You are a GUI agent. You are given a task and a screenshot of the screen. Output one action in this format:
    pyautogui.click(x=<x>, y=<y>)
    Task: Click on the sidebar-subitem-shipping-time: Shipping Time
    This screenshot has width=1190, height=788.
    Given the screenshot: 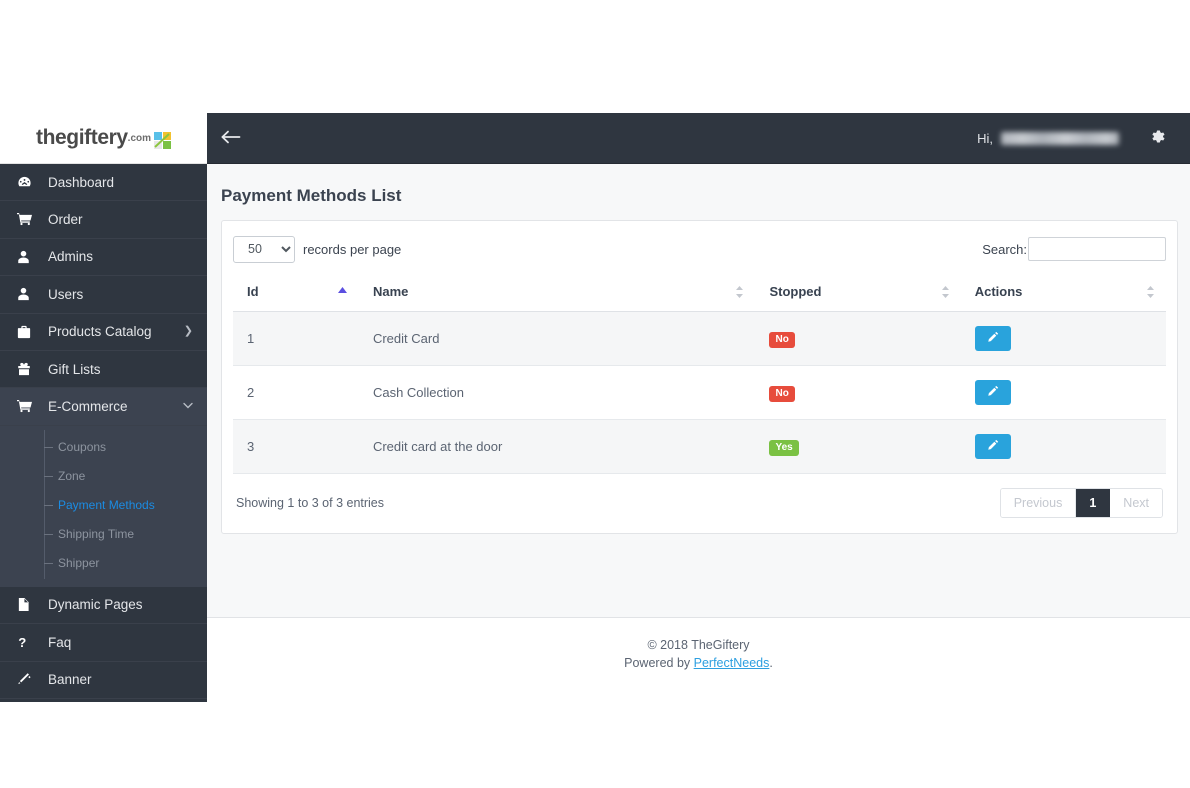 What is the action you would take?
    pyautogui.click(x=103, y=534)
    